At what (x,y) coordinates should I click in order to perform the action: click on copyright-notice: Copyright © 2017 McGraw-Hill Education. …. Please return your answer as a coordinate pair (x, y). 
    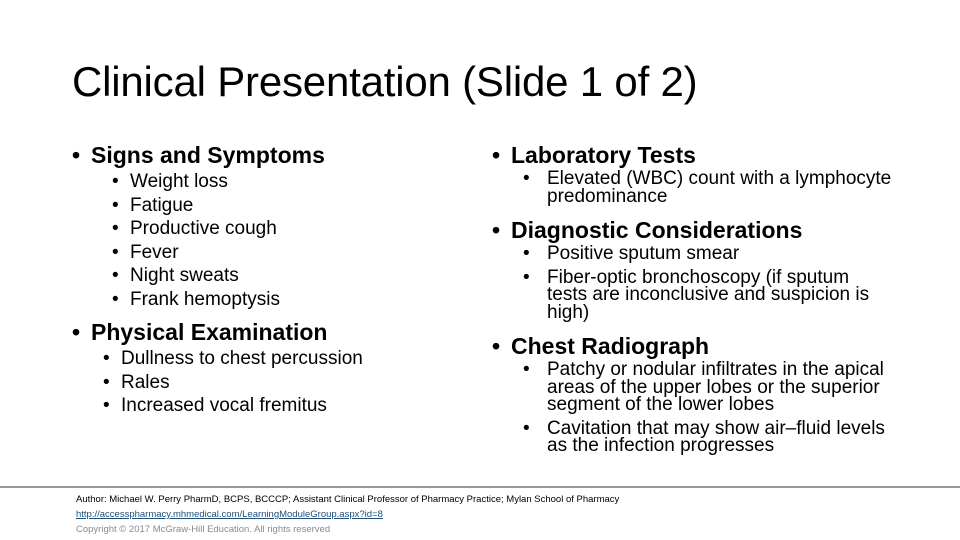
    Looking at the image, I should click on (203, 529).